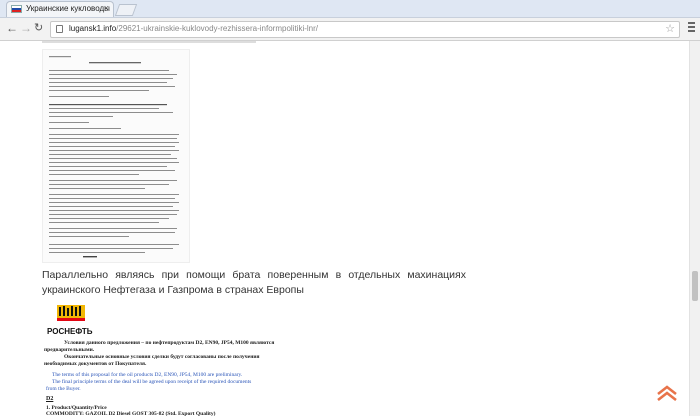  I want to click on star-icon: ☆, so click(670, 28).